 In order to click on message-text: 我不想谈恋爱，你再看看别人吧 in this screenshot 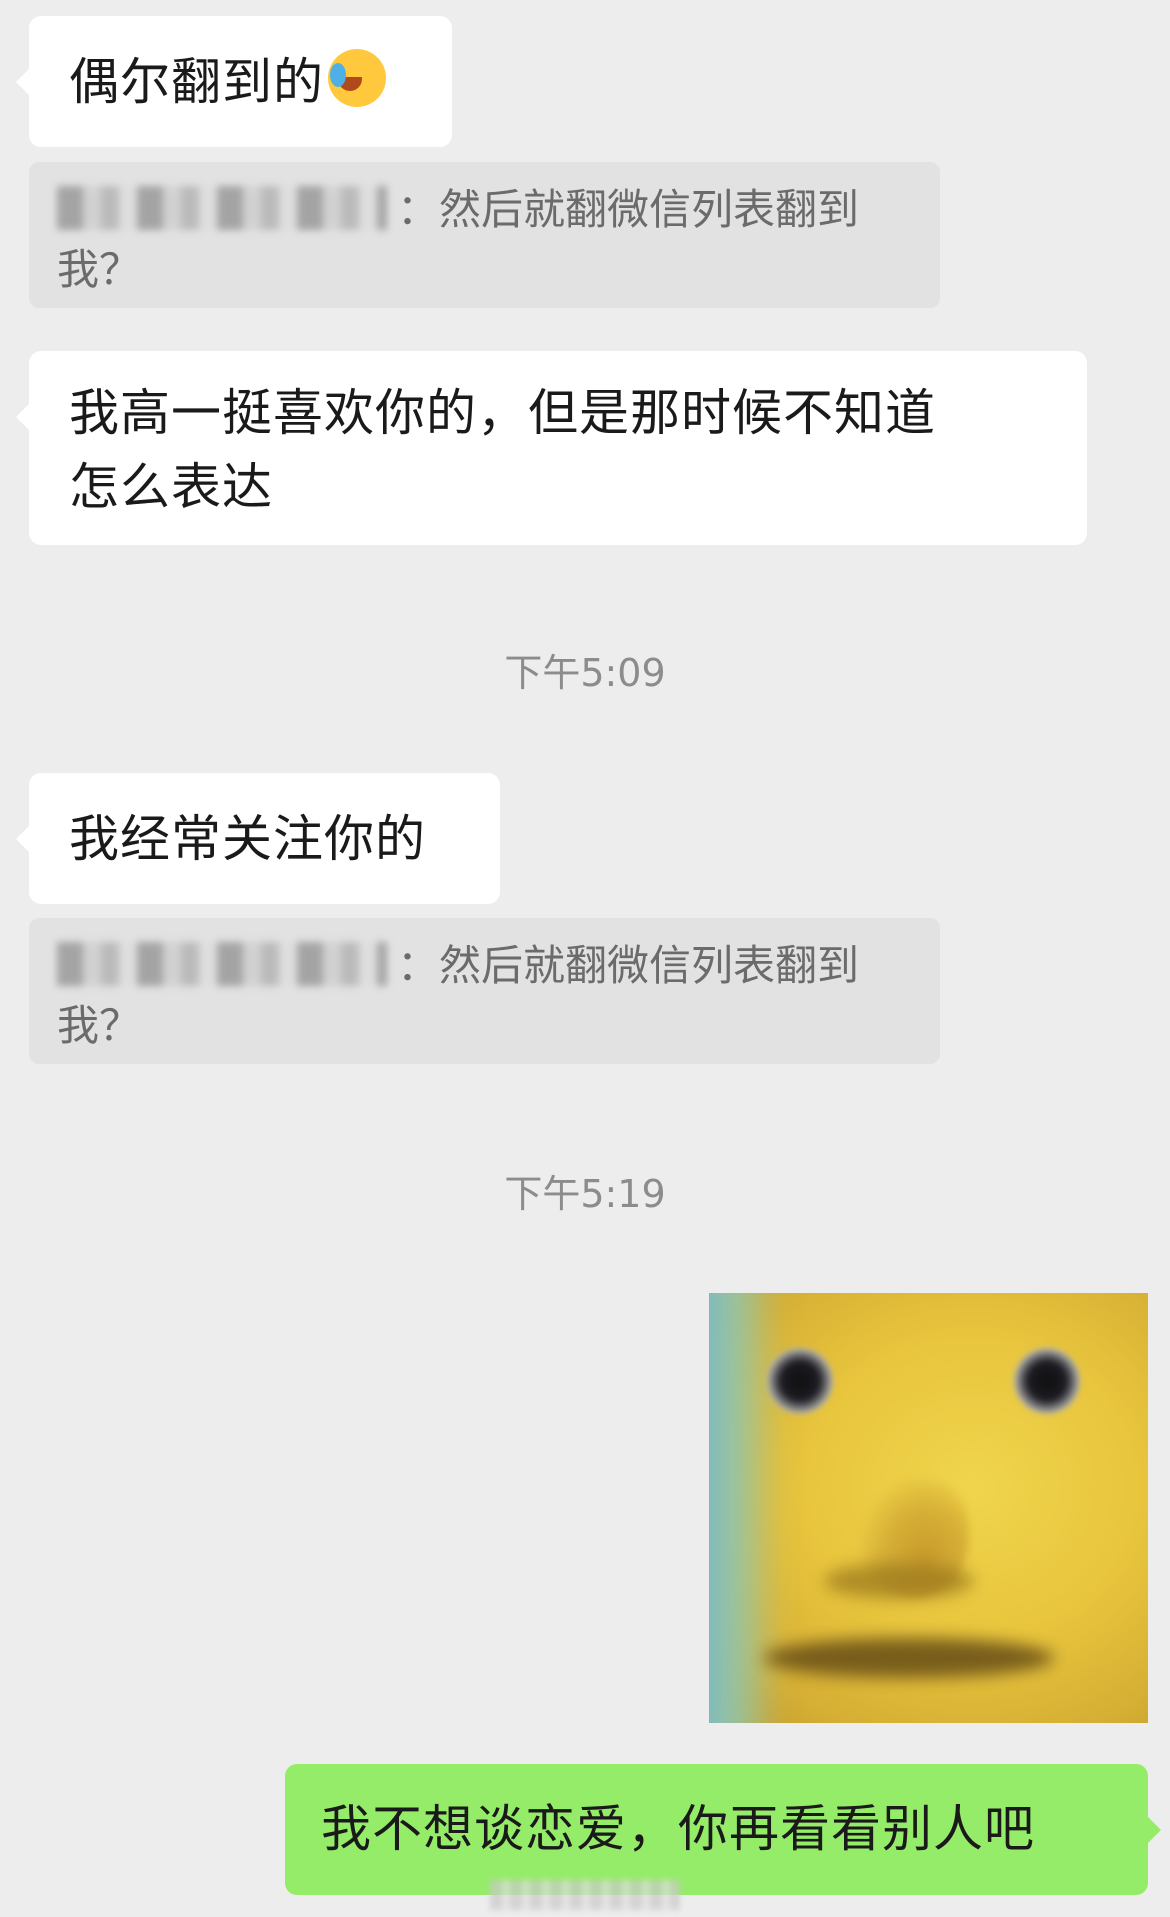, I will do `click(678, 1829)`.